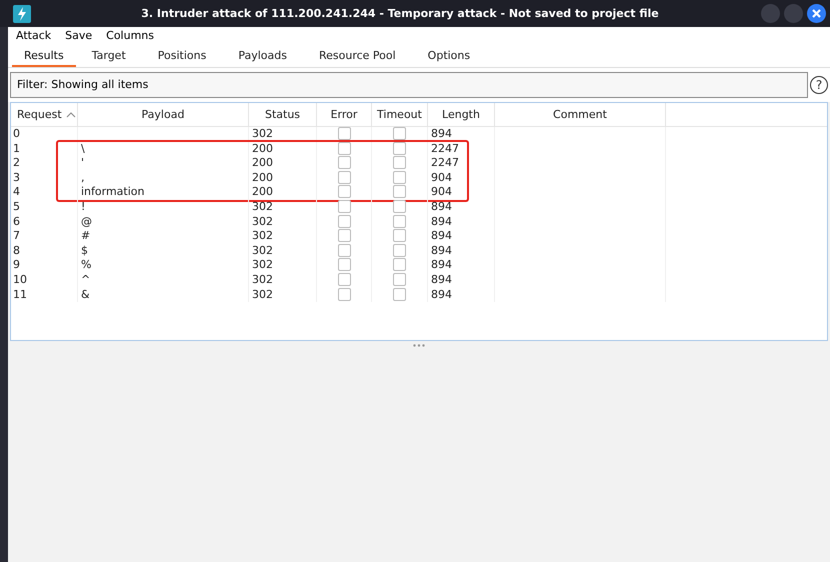 The image size is (830, 562). Describe the element at coordinates (182, 56) in the screenshot. I see `tab: Positions` at that location.